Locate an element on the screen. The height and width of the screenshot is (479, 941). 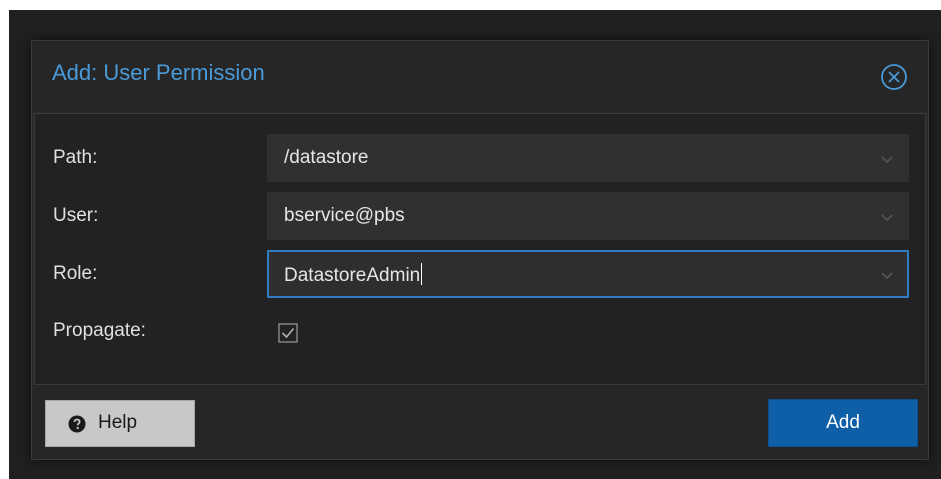
user-value: bservice@pbs is located at coordinates (344, 215).